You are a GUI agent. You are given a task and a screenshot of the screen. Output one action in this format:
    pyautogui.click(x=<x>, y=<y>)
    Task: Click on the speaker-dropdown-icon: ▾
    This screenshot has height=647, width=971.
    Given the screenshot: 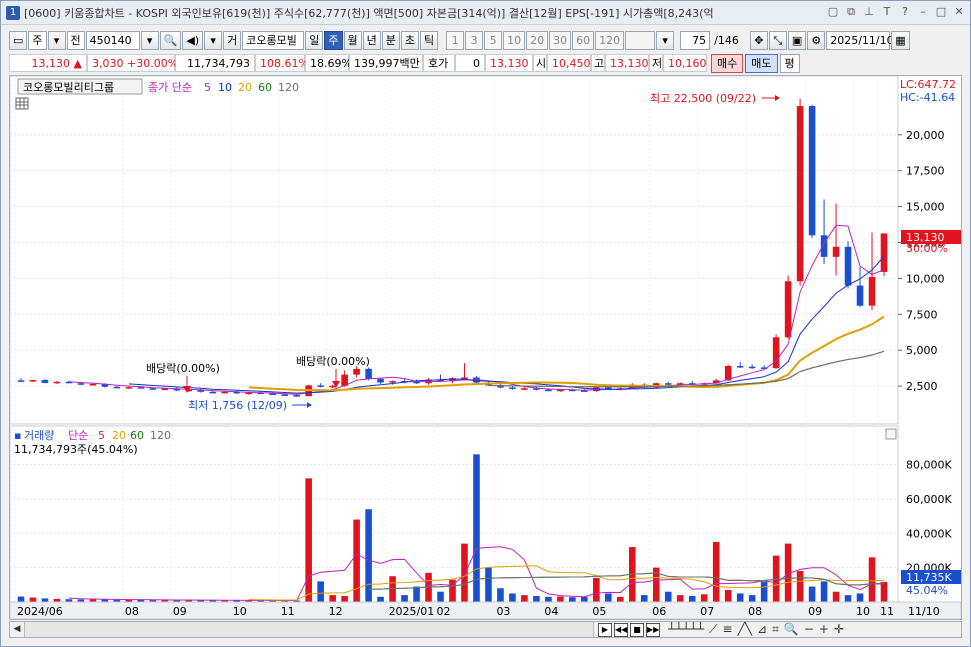 What is the action you would take?
    pyautogui.click(x=213, y=40)
    